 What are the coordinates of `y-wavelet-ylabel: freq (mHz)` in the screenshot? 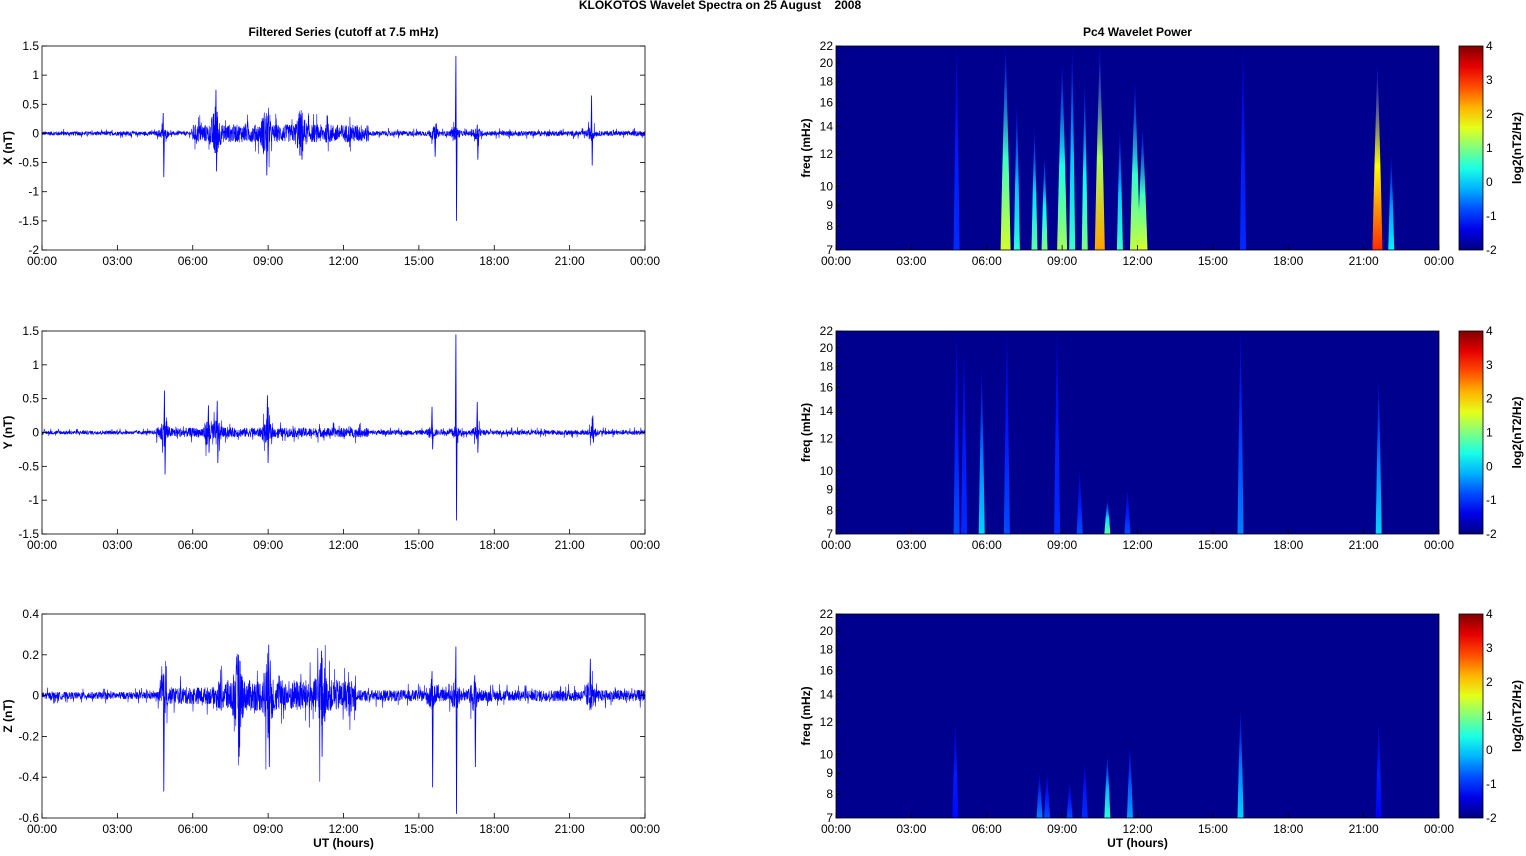 It's located at (806, 432).